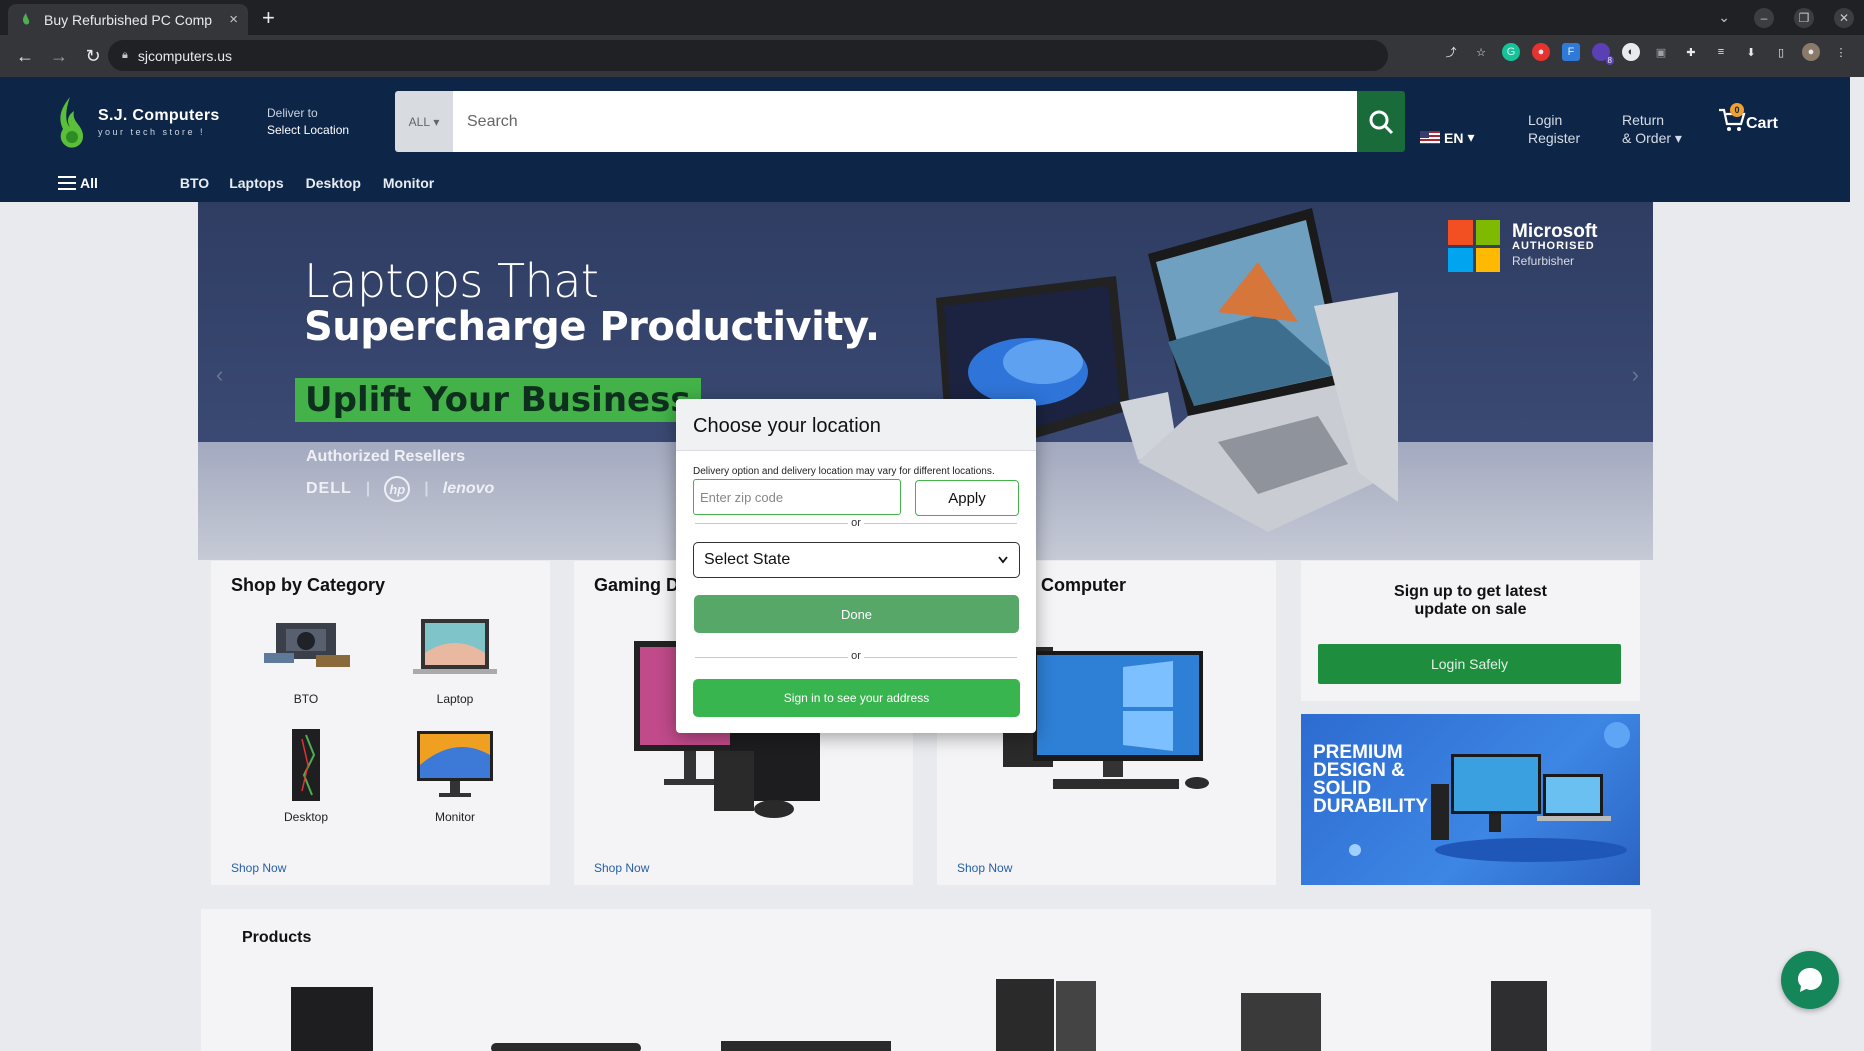  What do you see at coordinates (1430, 137) in the screenshot?
I see `us-flag-icon` at bounding box center [1430, 137].